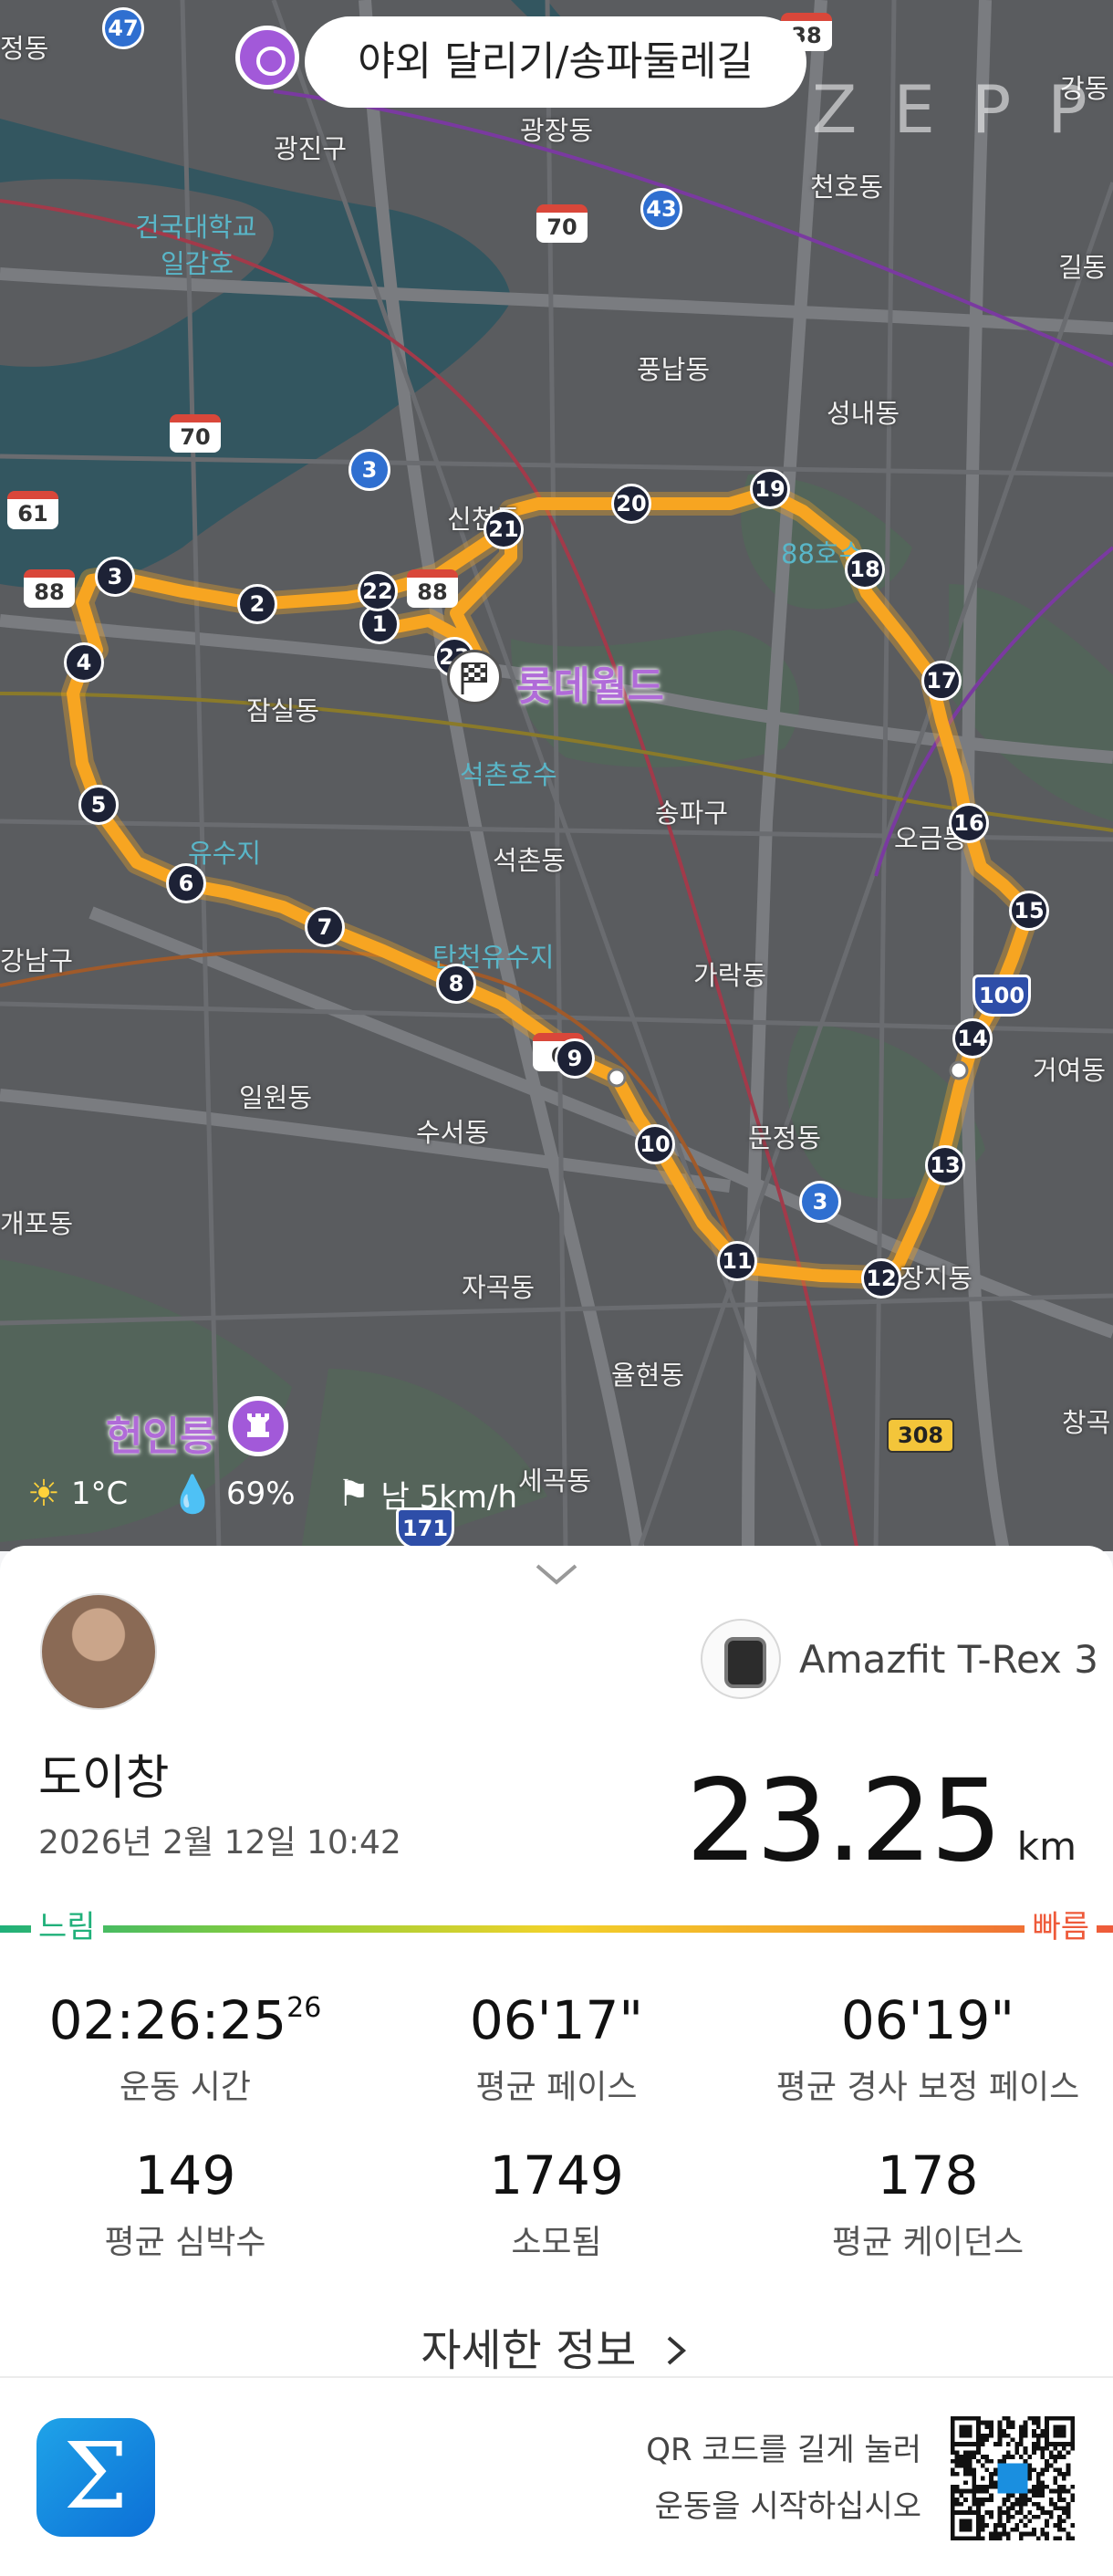  What do you see at coordinates (530, 860) in the screenshot?
I see `map-label: 석촌동` at bounding box center [530, 860].